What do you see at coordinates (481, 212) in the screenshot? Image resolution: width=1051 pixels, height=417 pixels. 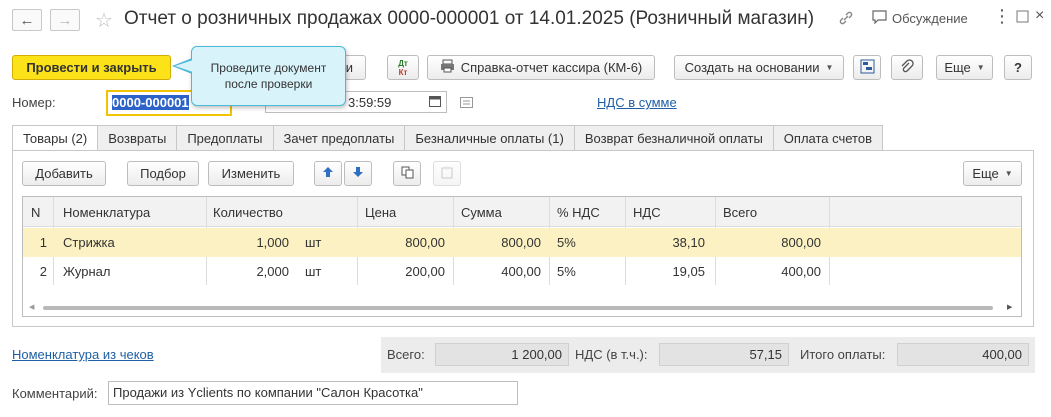 I see `col-sum: Сумма` at bounding box center [481, 212].